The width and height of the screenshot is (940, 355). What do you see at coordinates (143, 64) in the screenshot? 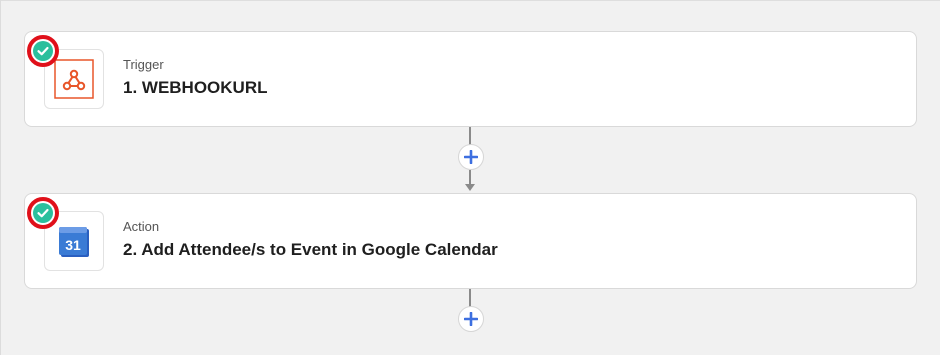
I see `step-kind-label: Trigger` at bounding box center [143, 64].